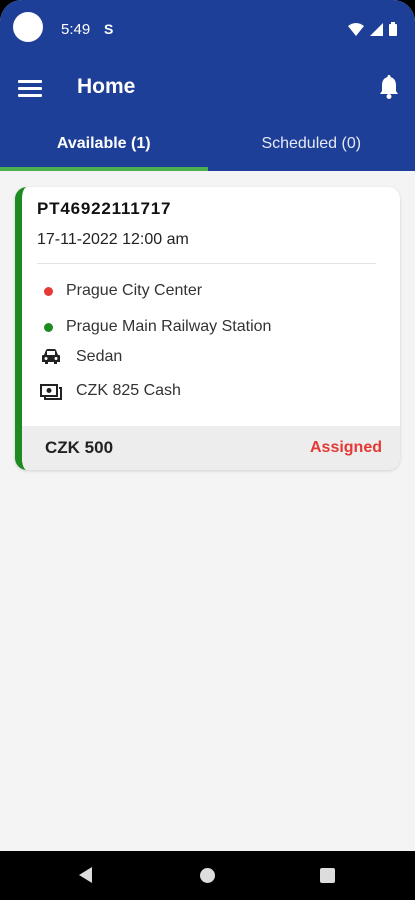 This screenshot has height=900, width=415. I want to click on payment-info: CZK 825 Cash, so click(128, 390).